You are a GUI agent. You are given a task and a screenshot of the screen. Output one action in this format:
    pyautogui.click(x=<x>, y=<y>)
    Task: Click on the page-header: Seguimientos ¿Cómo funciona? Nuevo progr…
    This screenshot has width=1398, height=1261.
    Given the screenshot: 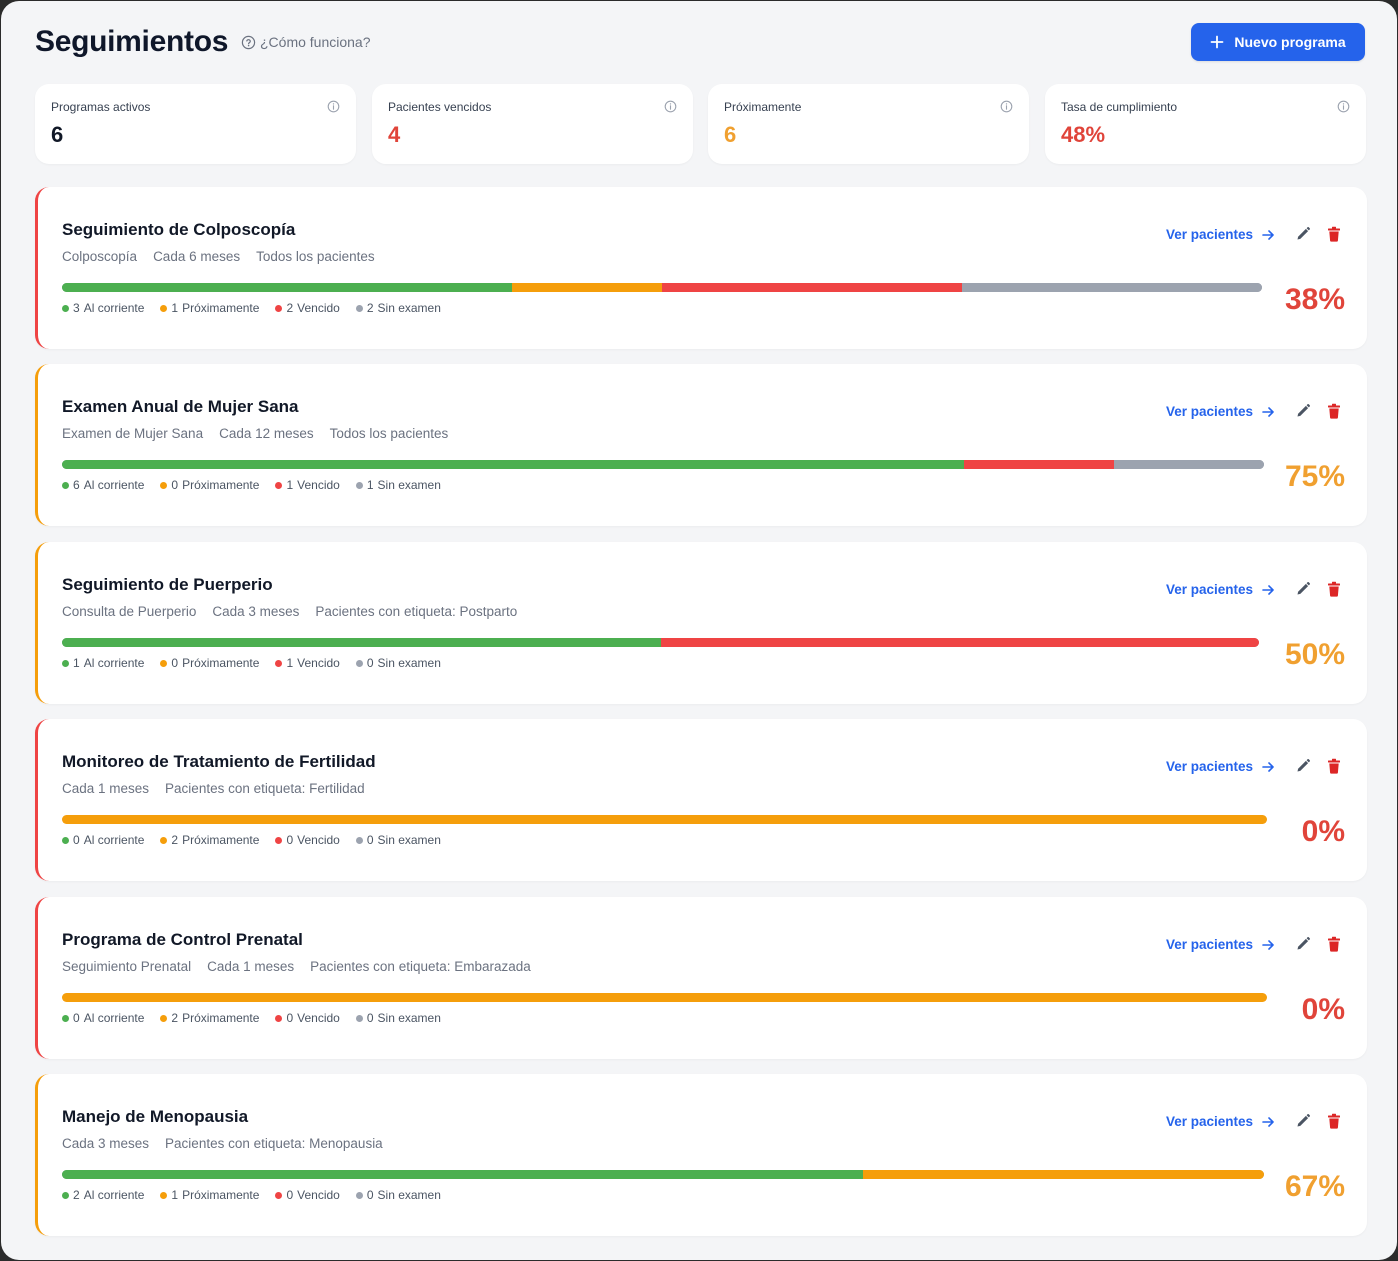 What is the action you would take?
    pyautogui.click(x=700, y=43)
    